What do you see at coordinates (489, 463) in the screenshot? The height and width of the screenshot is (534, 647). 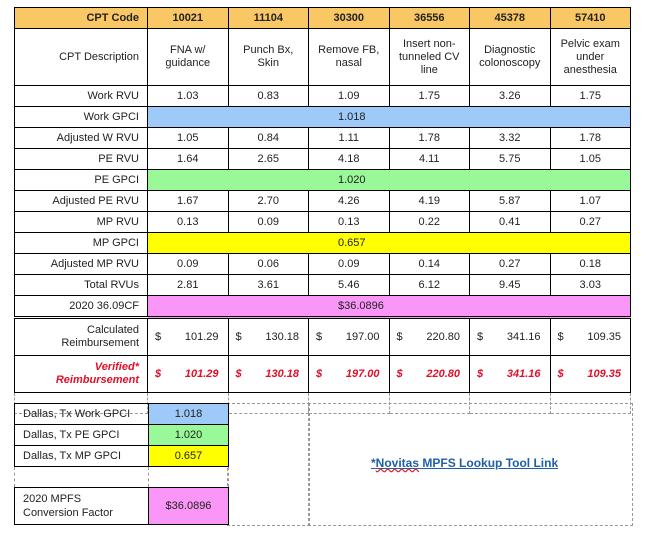 I see `link-text: MPFS Lookup Tool Link` at bounding box center [489, 463].